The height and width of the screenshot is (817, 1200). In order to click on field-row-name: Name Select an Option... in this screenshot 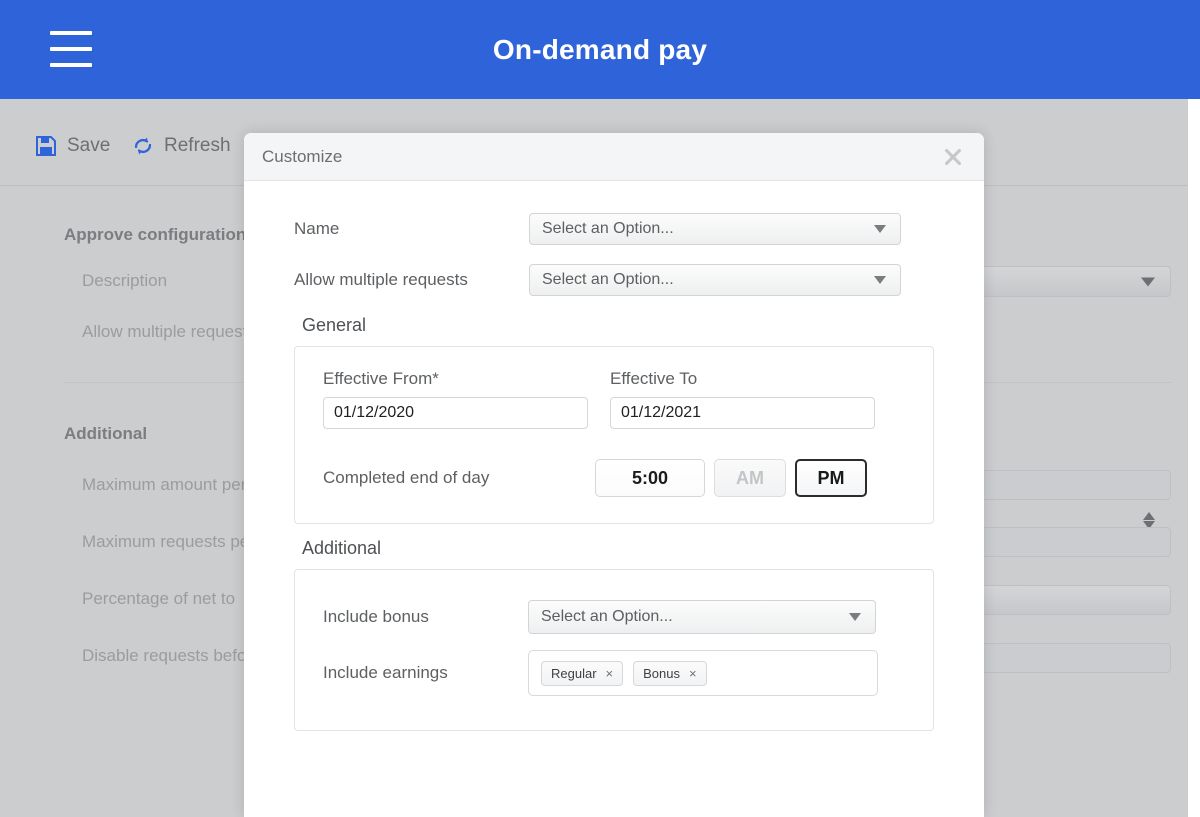, I will do `click(614, 229)`.